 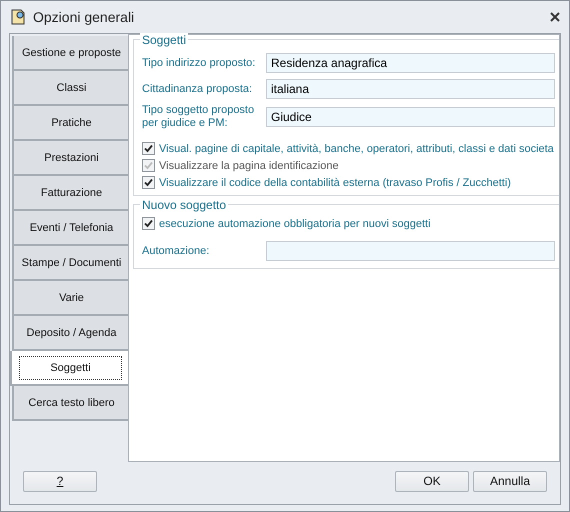 What do you see at coordinates (70, 403) in the screenshot?
I see `sidebar-tab: Cerca testo libero` at bounding box center [70, 403].